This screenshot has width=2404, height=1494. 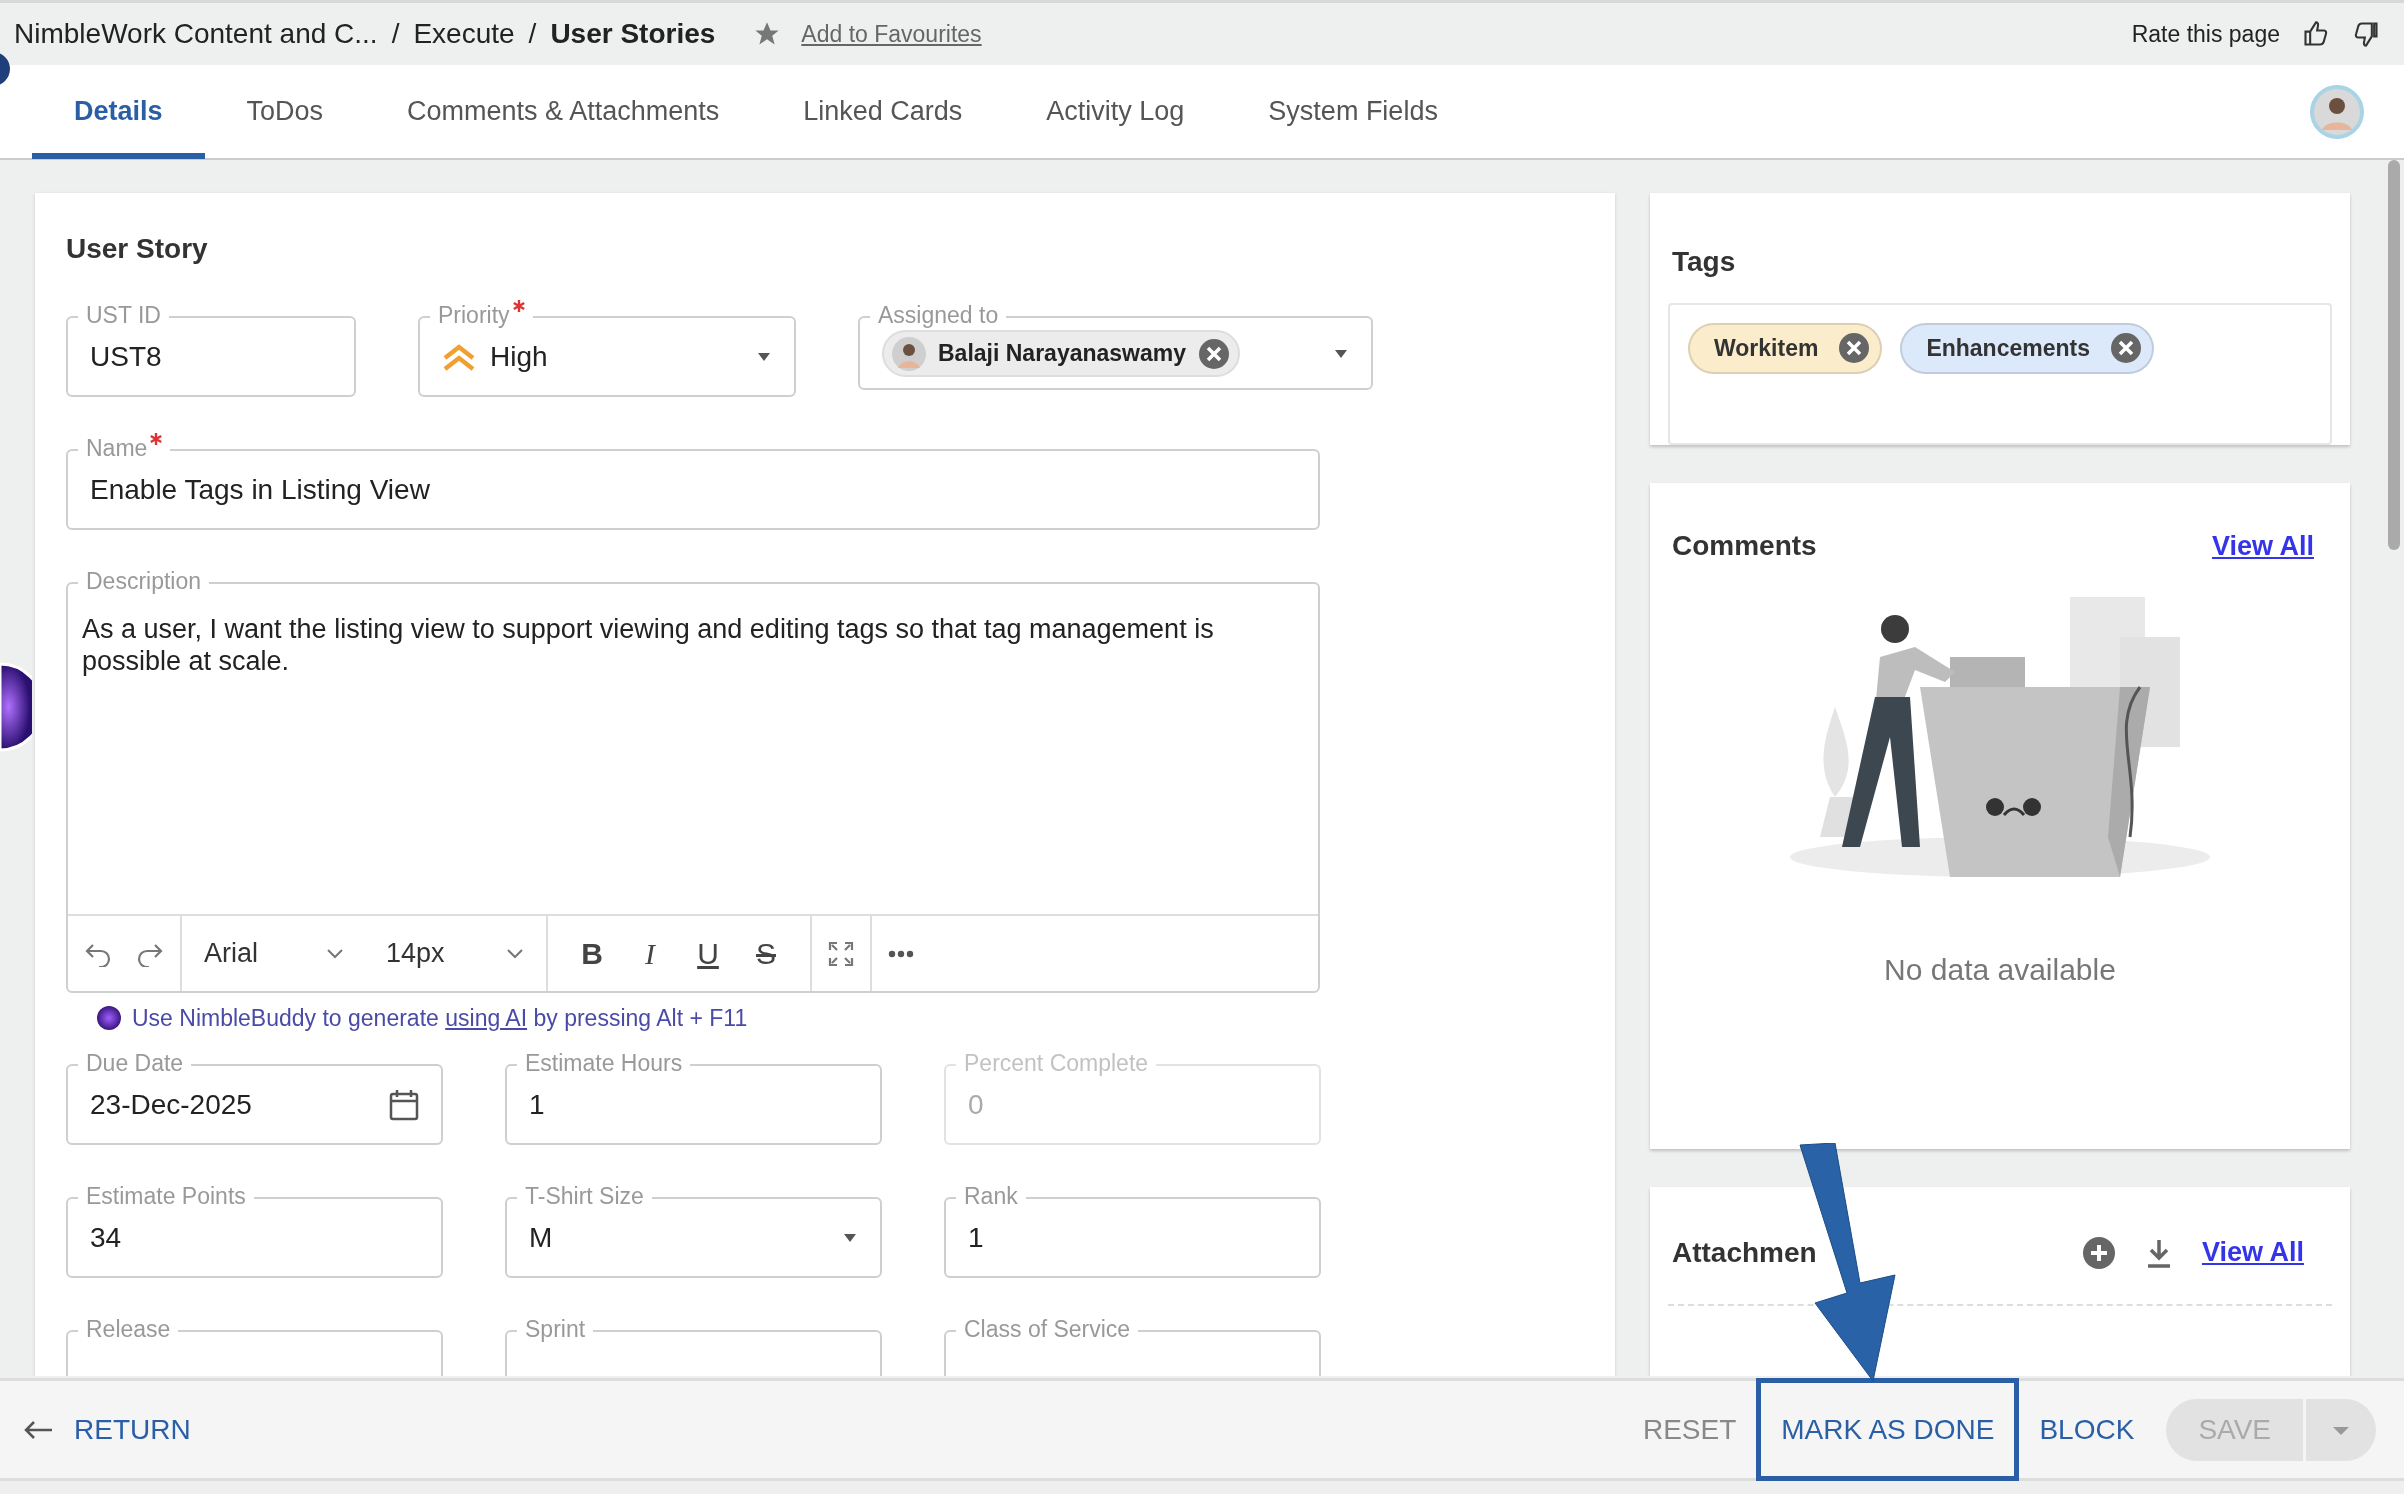 I want to click on field-label: Priority, so click(x=474, y=315).